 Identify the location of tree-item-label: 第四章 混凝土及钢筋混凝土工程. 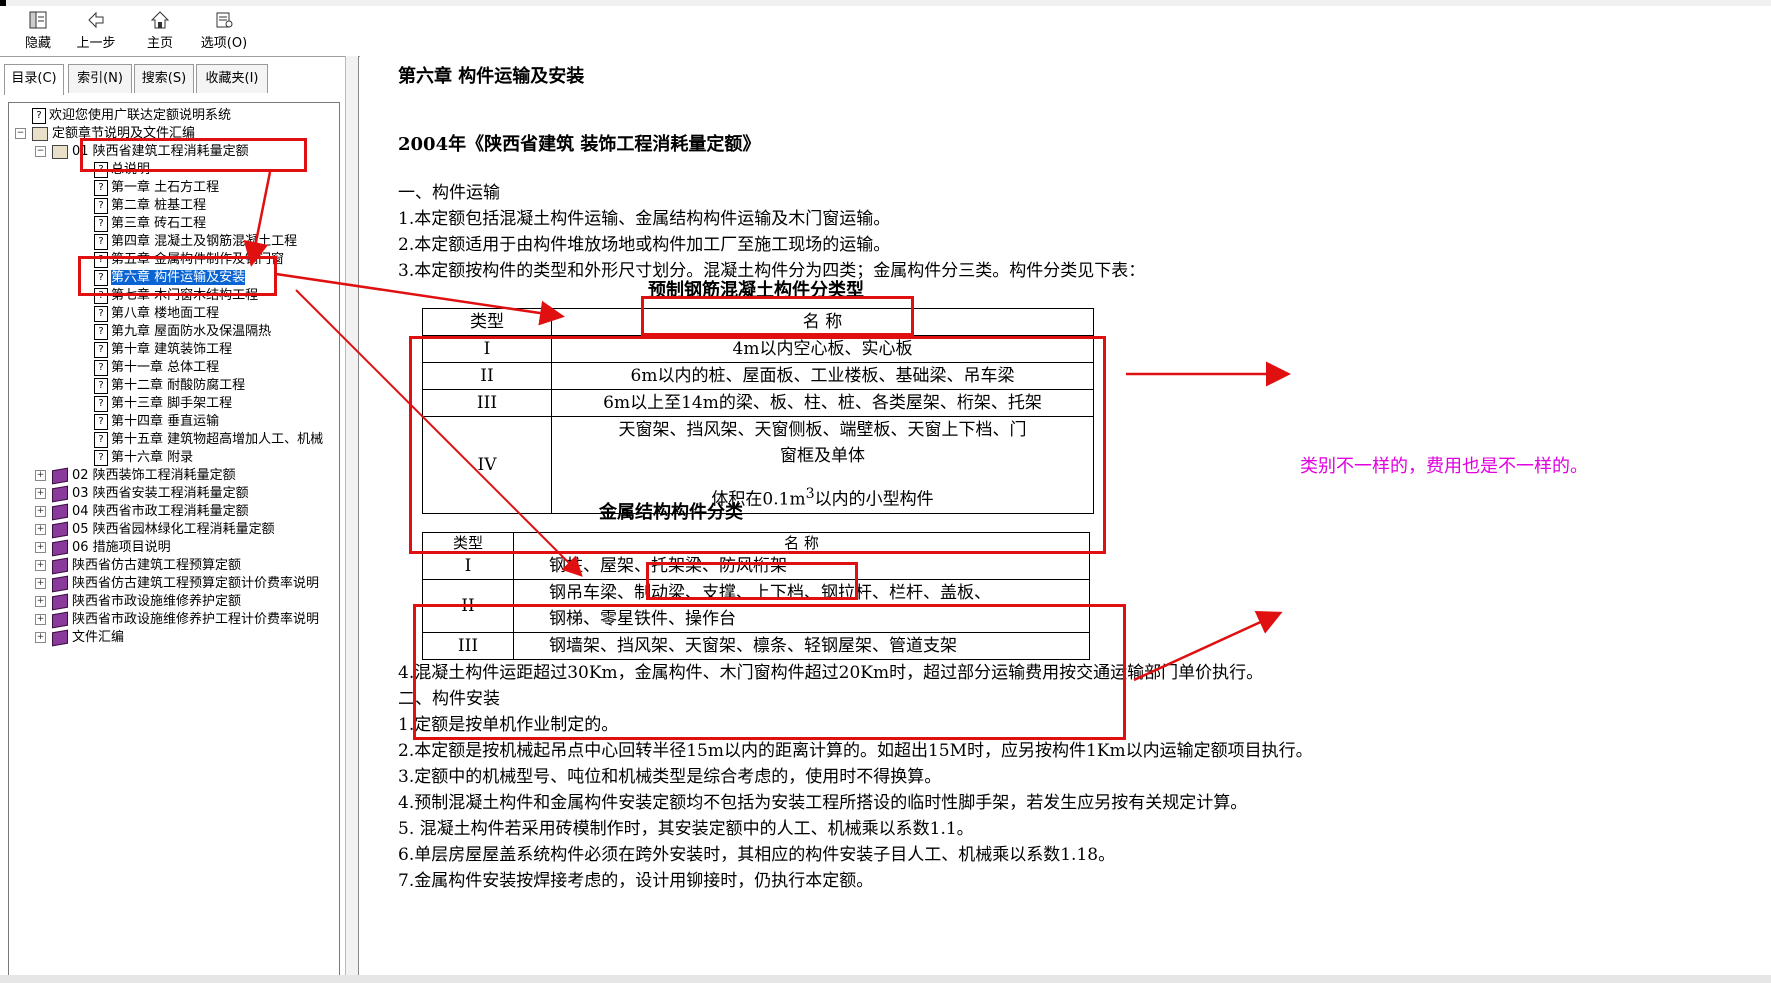
(204, 241).